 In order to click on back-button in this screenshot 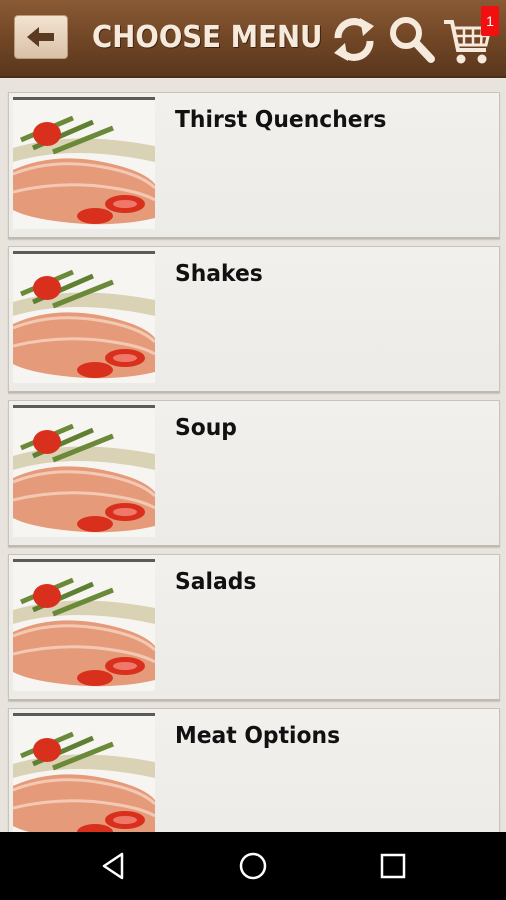, I will do `click(41, 37)`.